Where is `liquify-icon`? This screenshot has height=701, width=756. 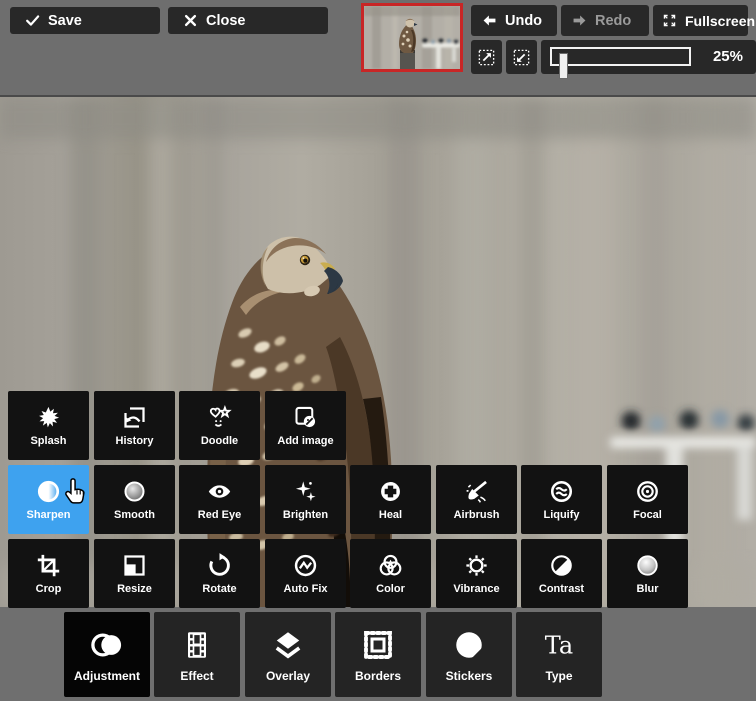
liquify-icon is located at coordinates (561, 491).